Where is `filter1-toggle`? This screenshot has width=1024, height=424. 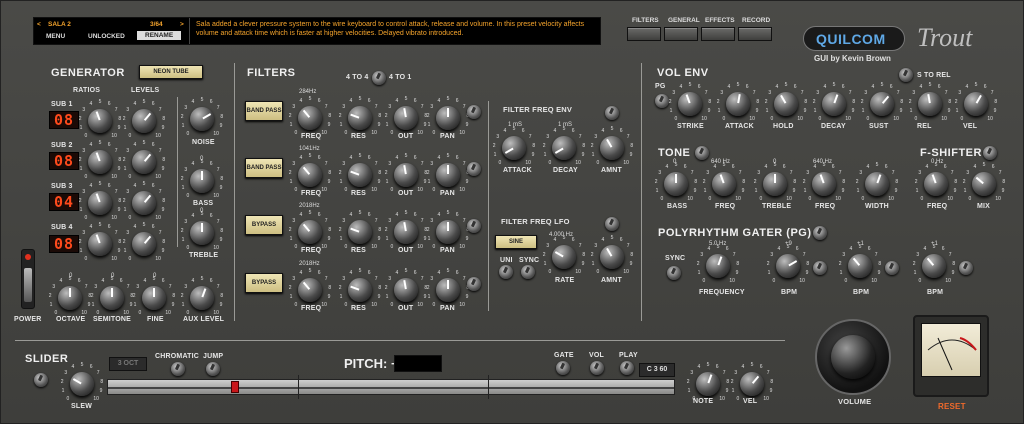
filter1-toggle is located at coordinates (474, 112).